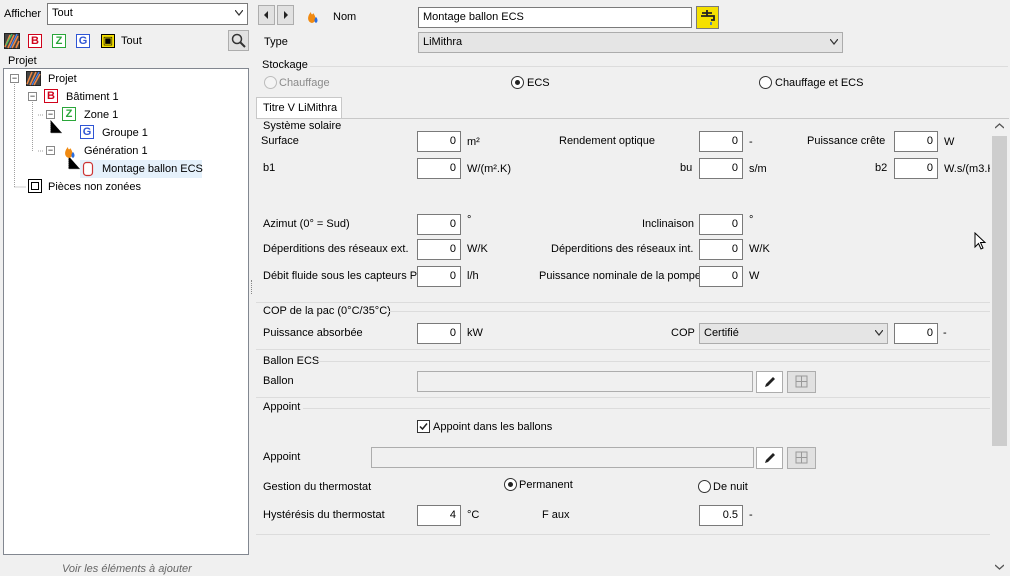  Describe the element at coordinates (291, 361) in the screenshot. I see `ballon-title: Ballon ECS` at that location.